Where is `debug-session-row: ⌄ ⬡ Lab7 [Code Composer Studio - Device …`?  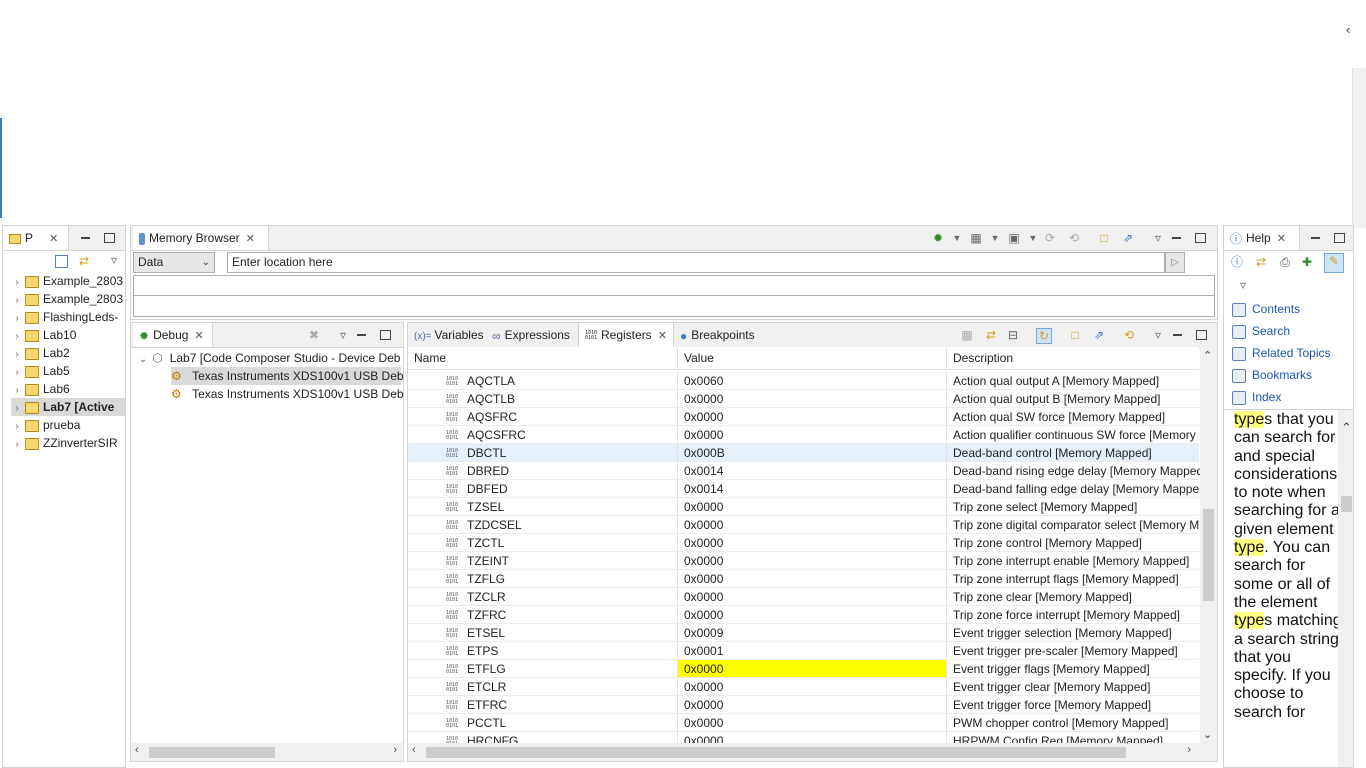 debug-session-row: ⌄ ⬡ Lab7 [Code Composer Studio - Device … is located at coordinates (269, 359).